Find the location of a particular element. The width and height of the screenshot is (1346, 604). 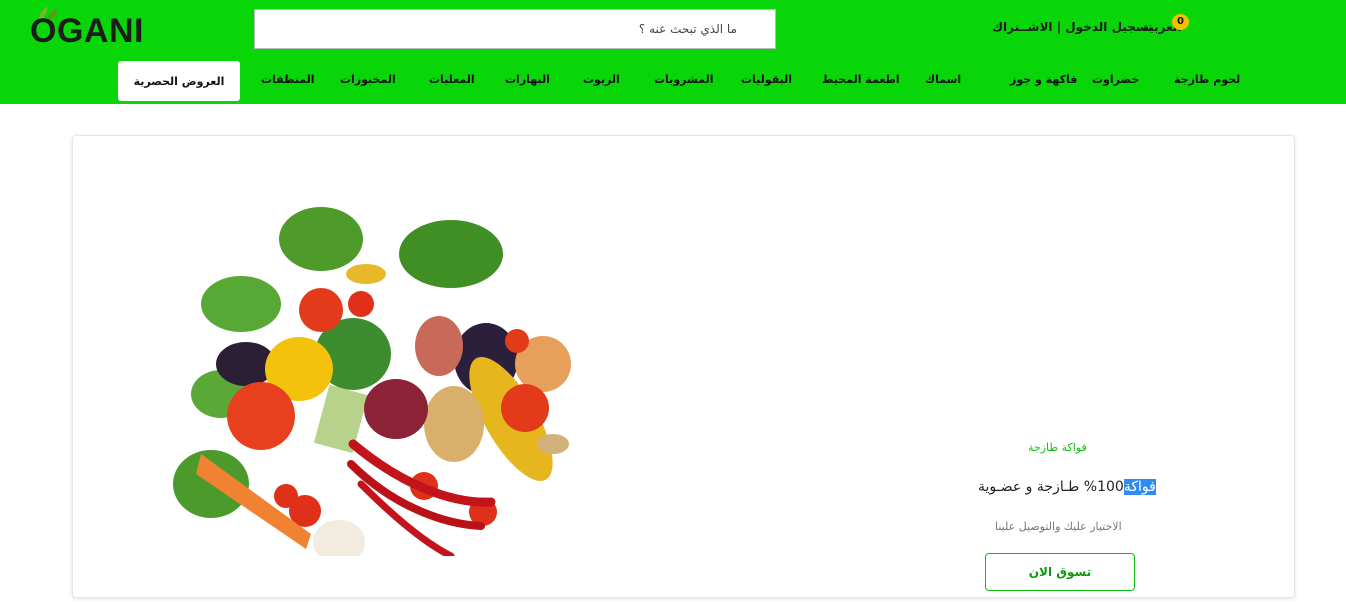

nav-item-cleaners: المنظفات is located at coordinates (288, 79).